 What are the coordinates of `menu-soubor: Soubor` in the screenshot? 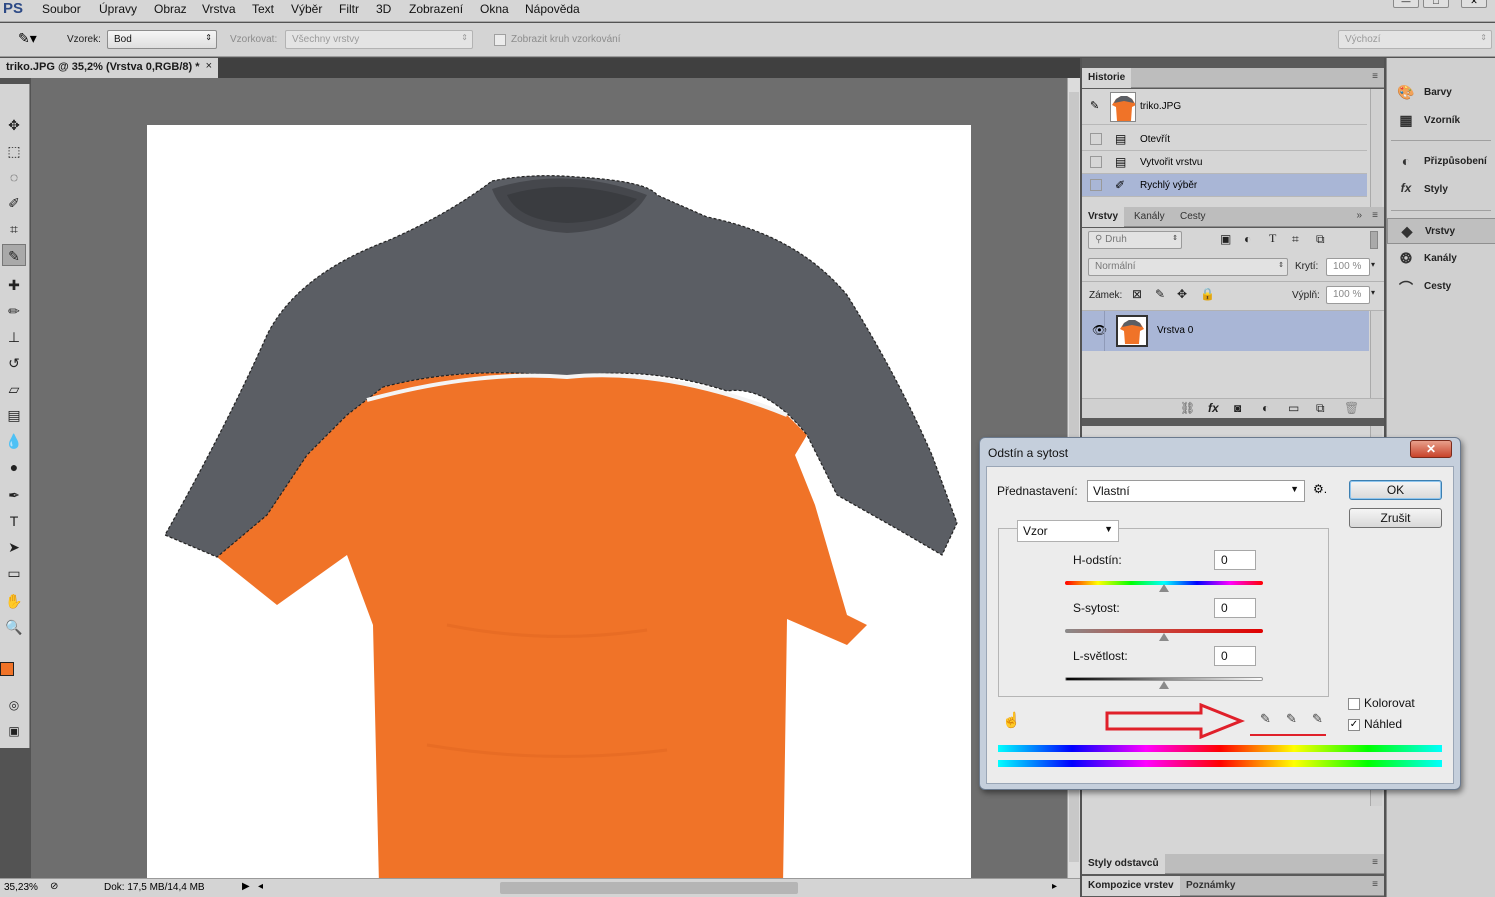 It's located at (61, 9).